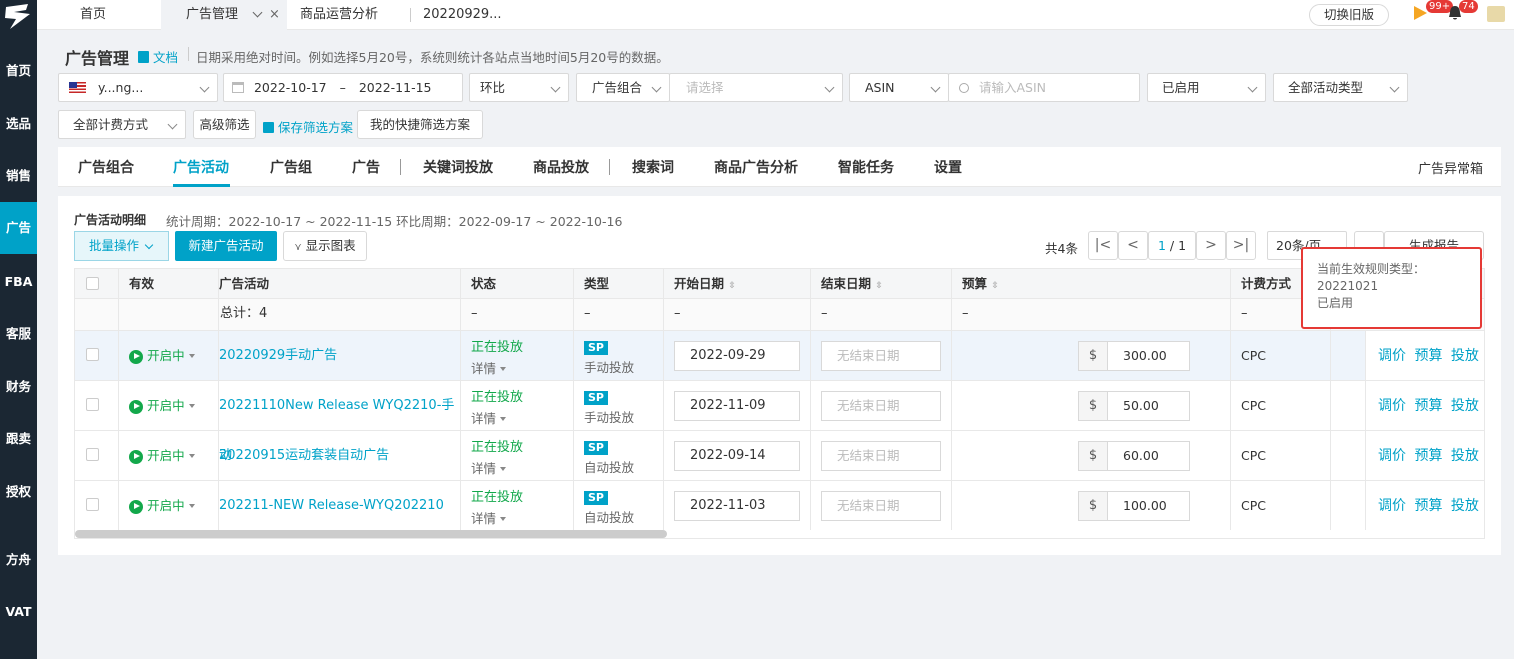 Image resolution: width=1514 pixels, height=659 pixels. Describe the element at coordinates (18, 492) in the screenshot. I see `sidebar-item-authorization: 授权` at that location.